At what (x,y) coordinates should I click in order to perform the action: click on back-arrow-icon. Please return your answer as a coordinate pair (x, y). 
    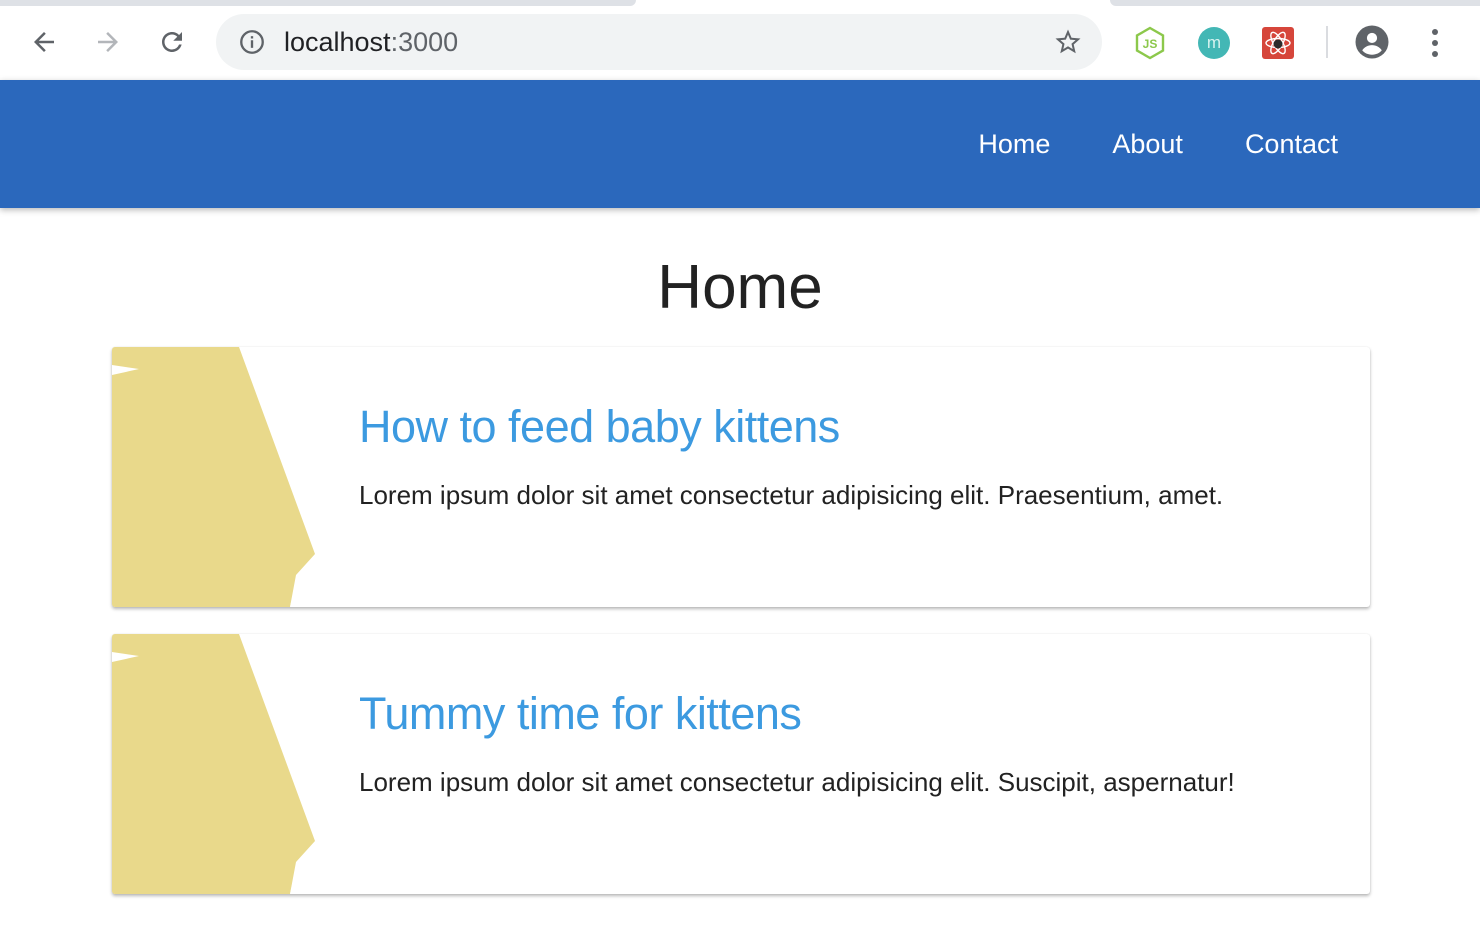
    Looking at the image, I should click on (44, 42).